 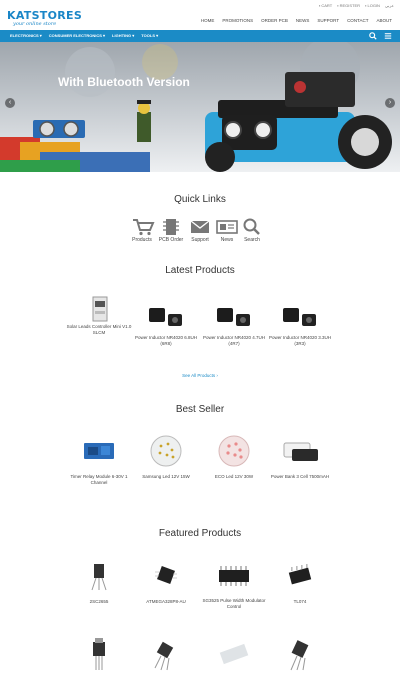 I want to click on product-name: Power Inductor NR4020 6.8UH (6R8), so click(x=166, y=340).